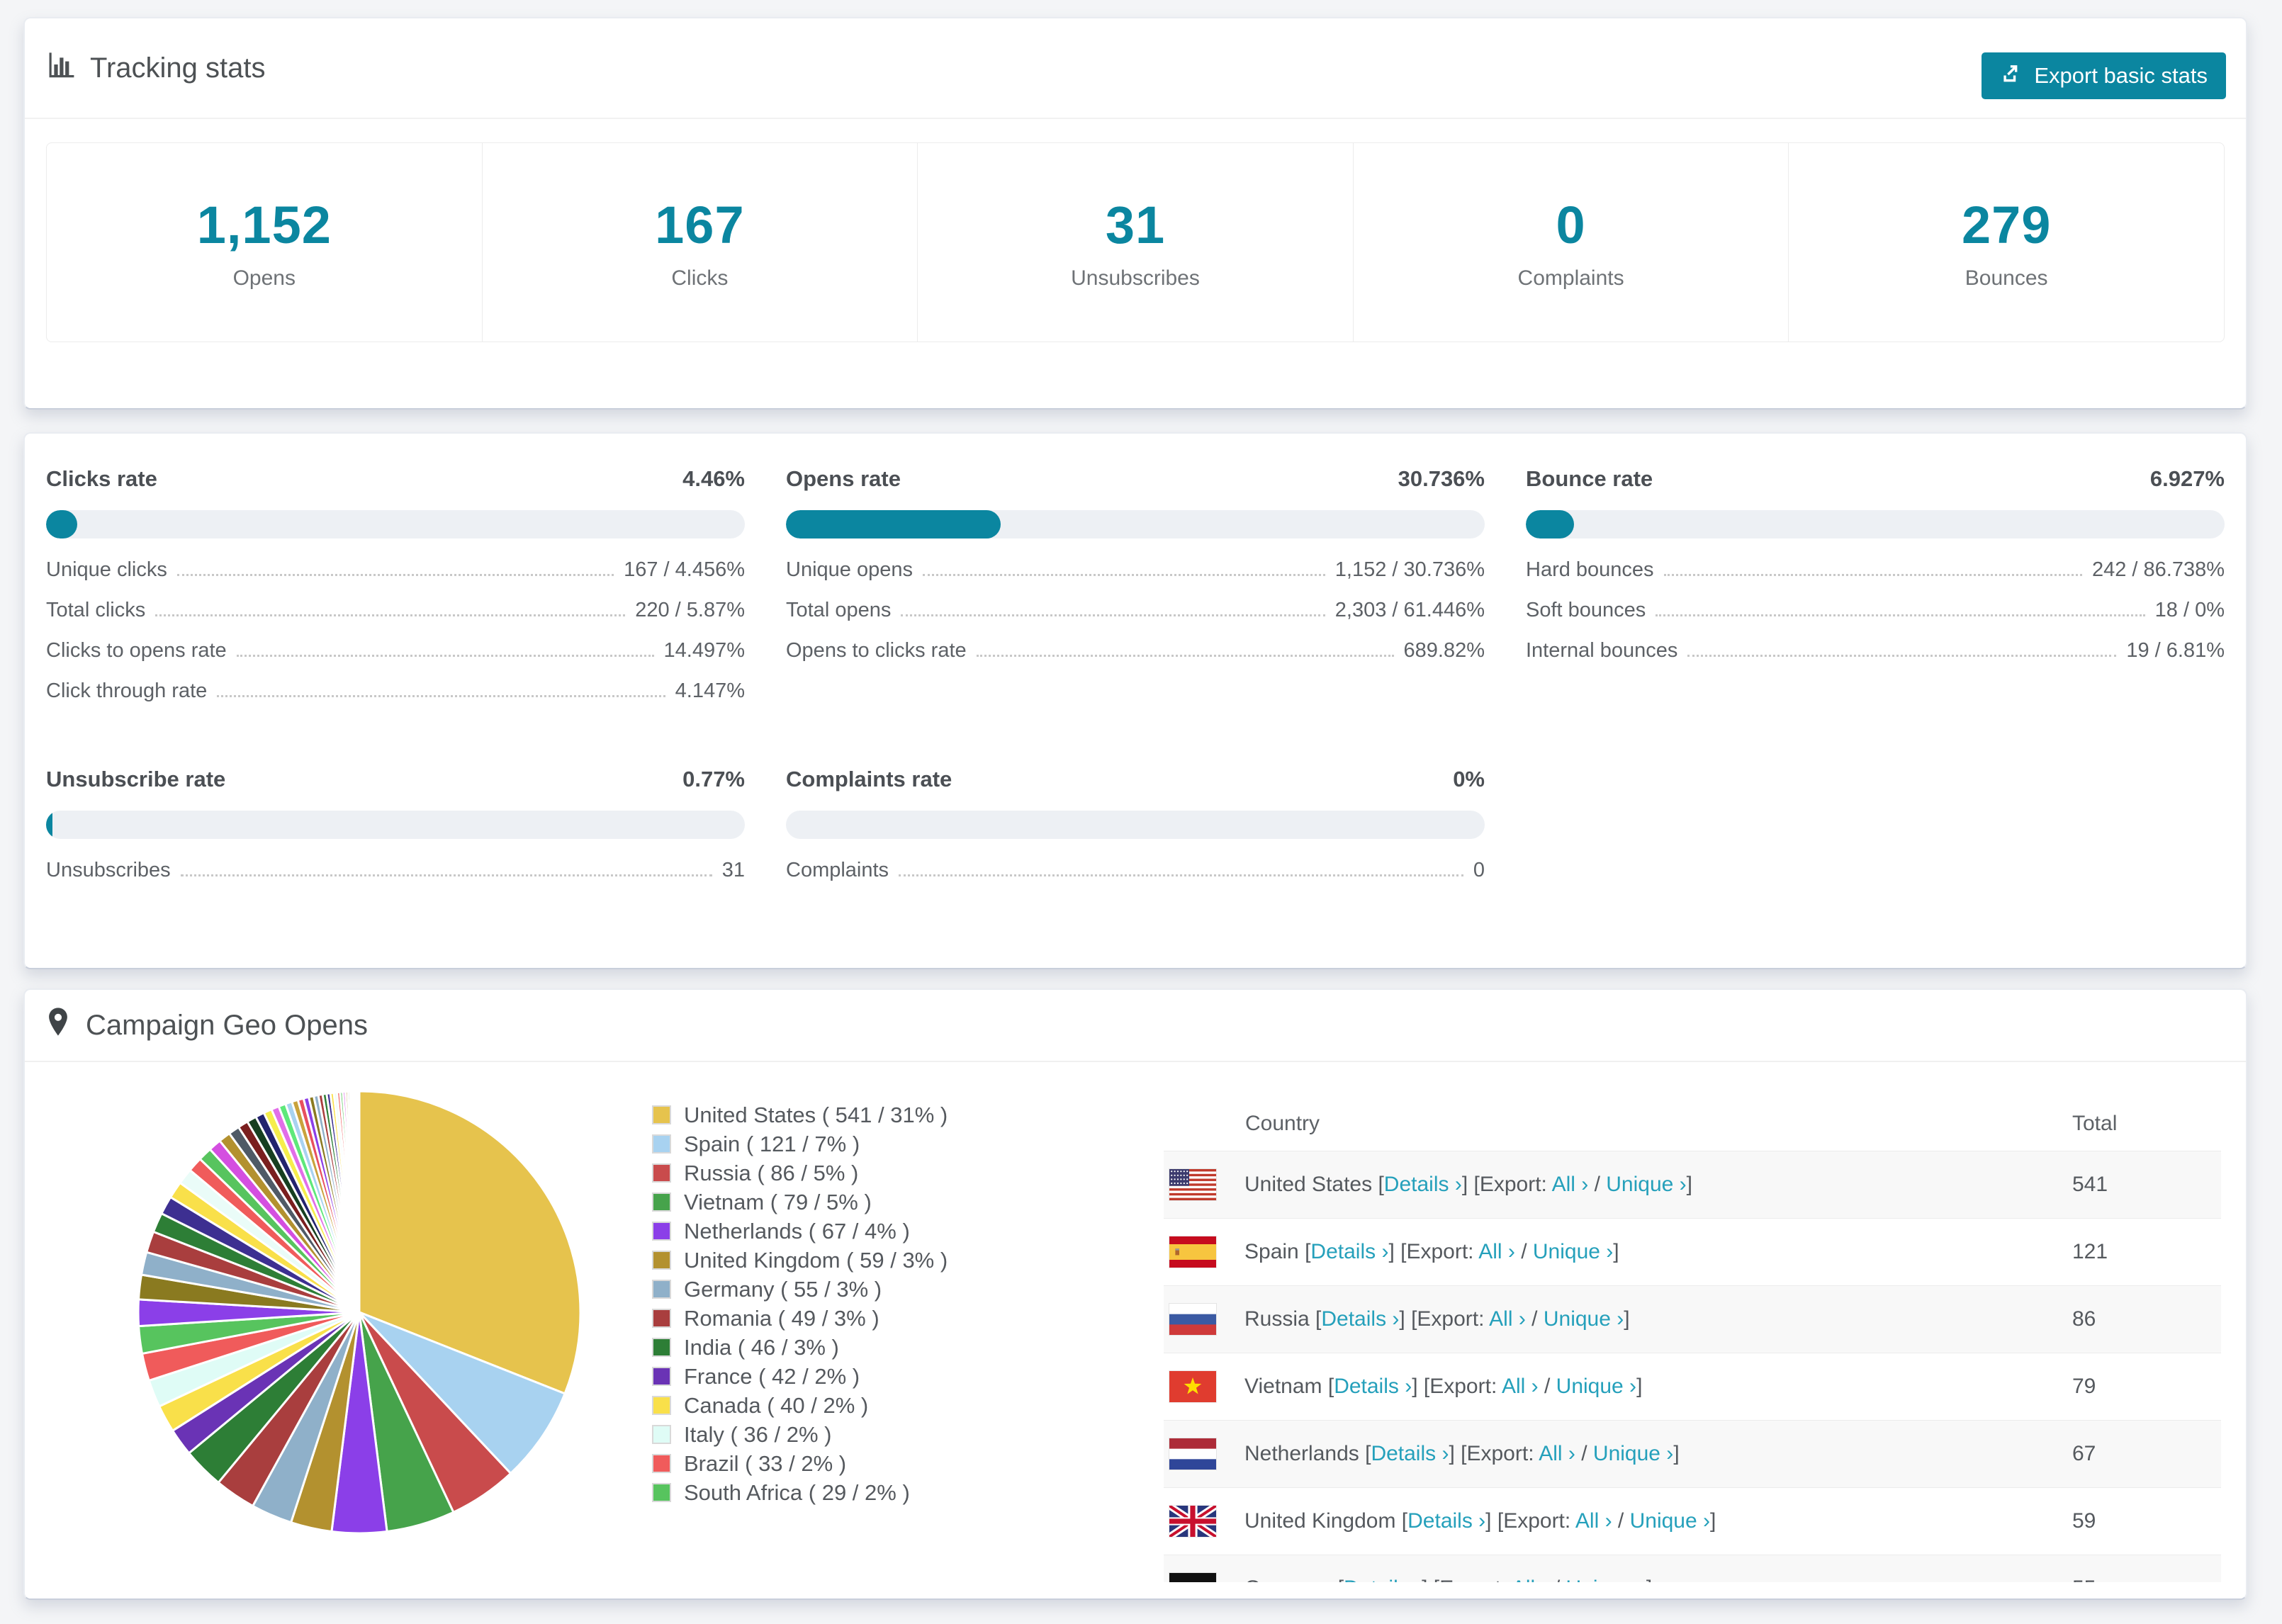 This screenshot has width=2282, height=1624. Describe the element at coordinates (690, 610) in the screenshot. I see `rate-row-value: 220 / 5.87%` at that location.